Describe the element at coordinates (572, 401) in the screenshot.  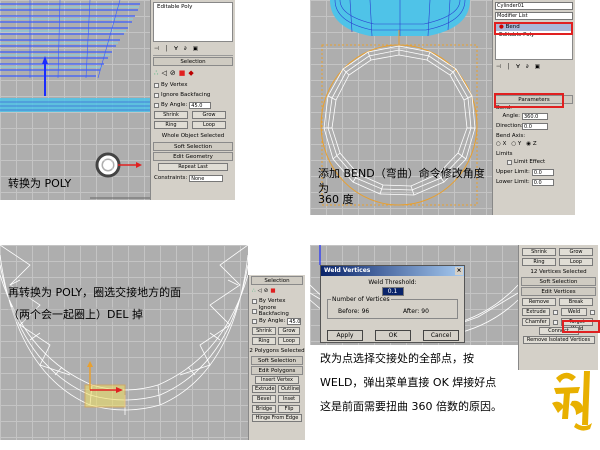
I see `calligraphy-logo` at that location.